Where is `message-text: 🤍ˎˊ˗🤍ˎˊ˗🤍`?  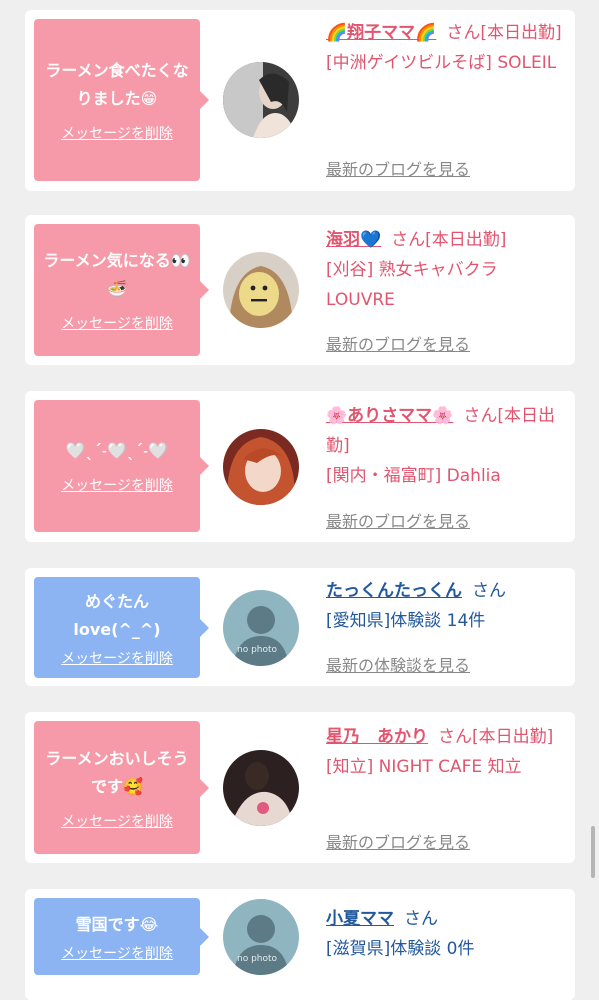 message-text: 🤍ˎˊ˗🤍ˎˊ˗🤍 is located at coordinates (117, 450).